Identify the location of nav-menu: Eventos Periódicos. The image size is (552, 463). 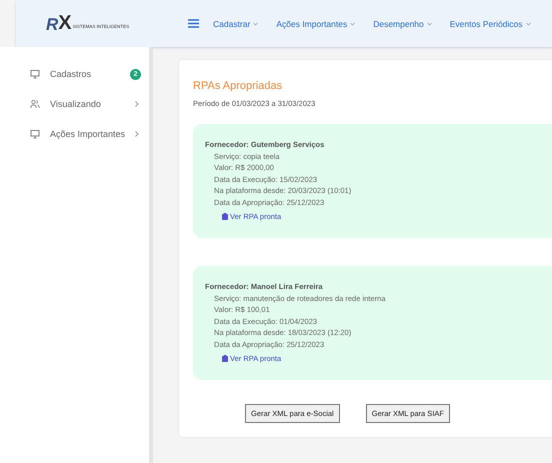
(490, 23).